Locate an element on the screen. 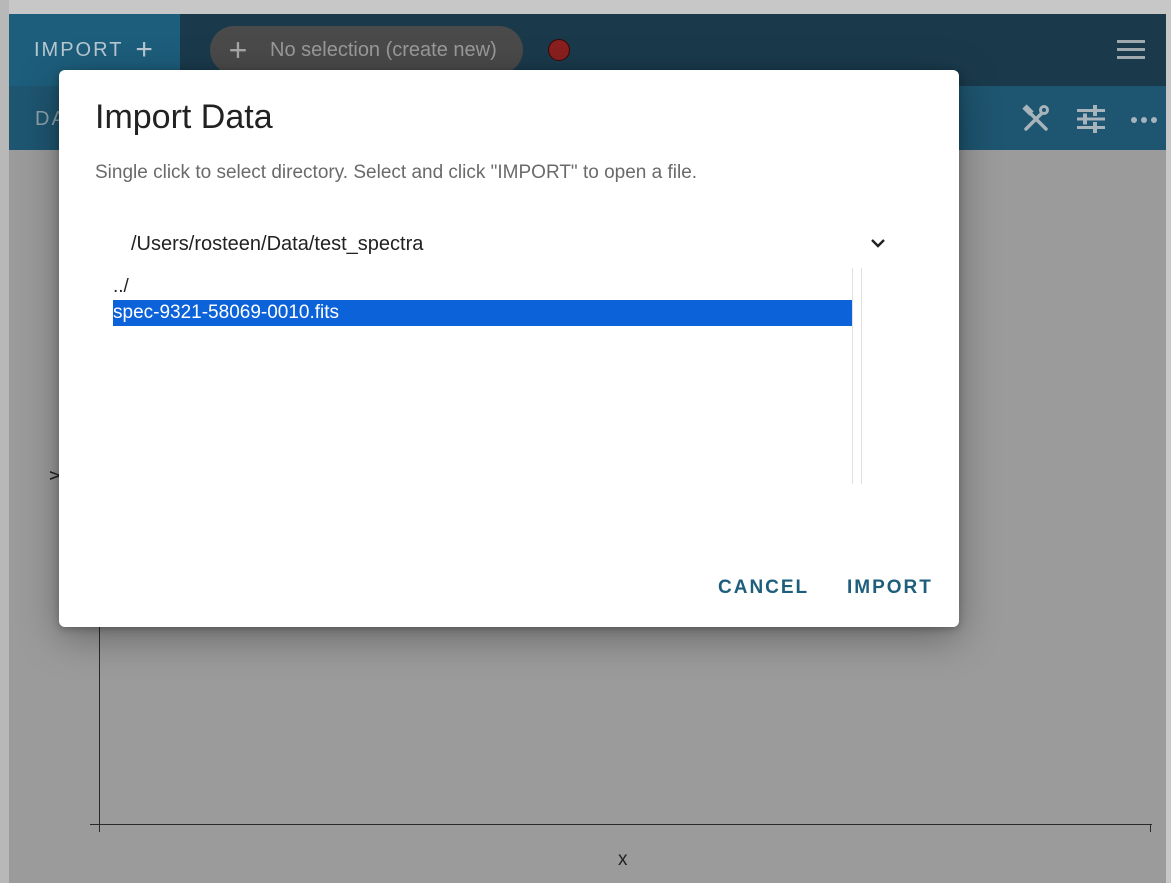 The width and height of the screenshot is (1171, 883). file-list-item: ../ is located at coordinates (482, 287).